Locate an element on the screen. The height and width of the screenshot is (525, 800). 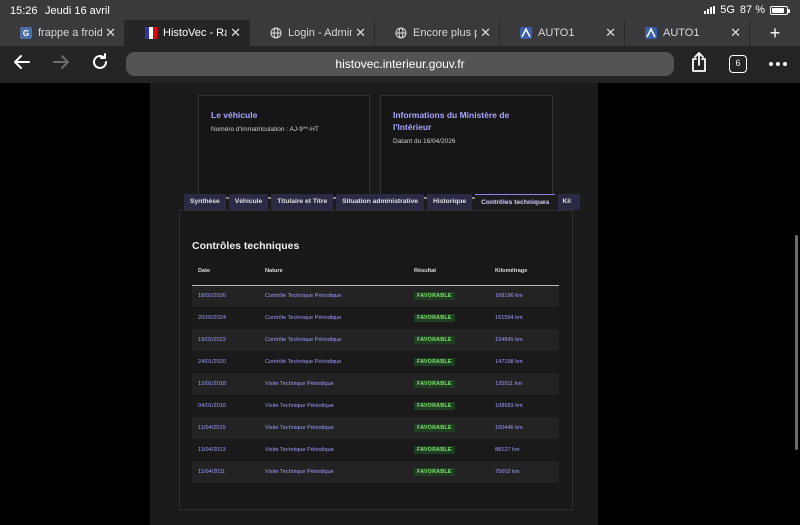
status-date: Jeudi 16 avril is located at coordinates (77, 11).